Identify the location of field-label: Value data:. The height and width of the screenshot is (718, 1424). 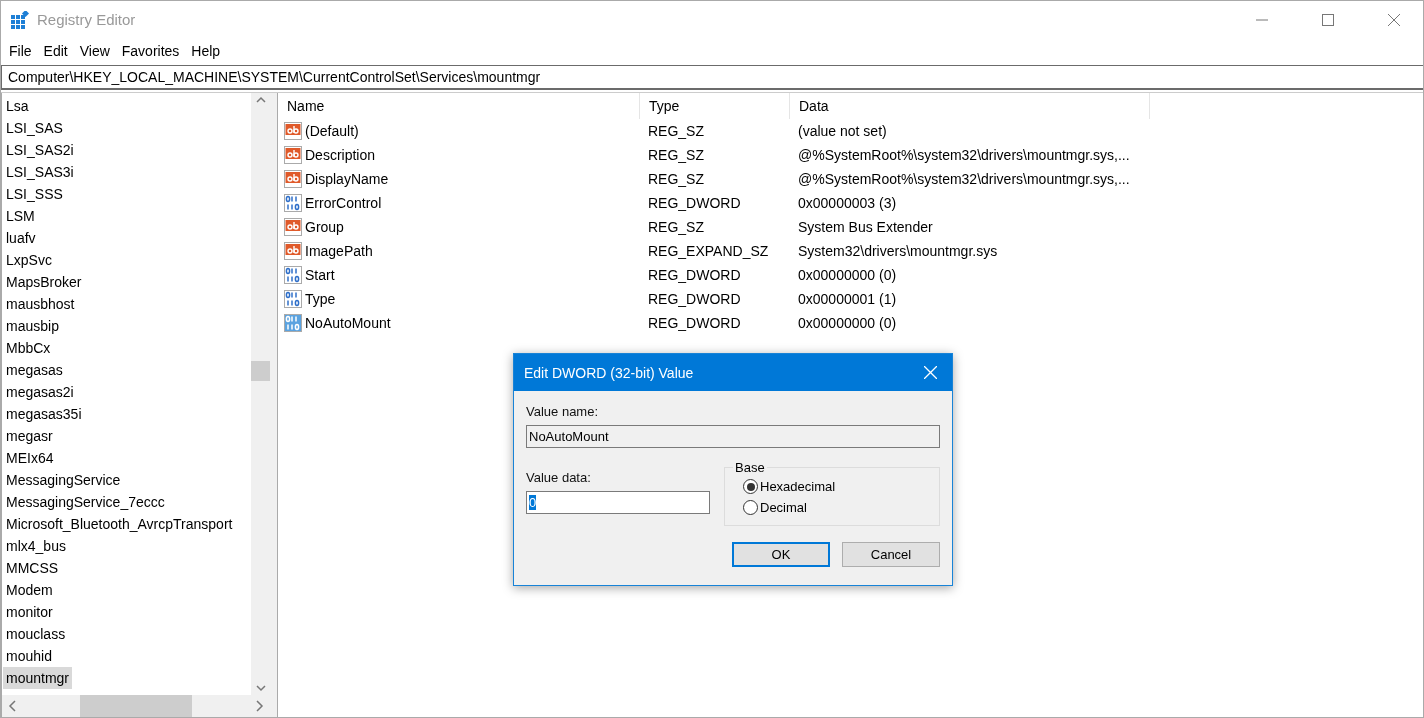
(559, 477).